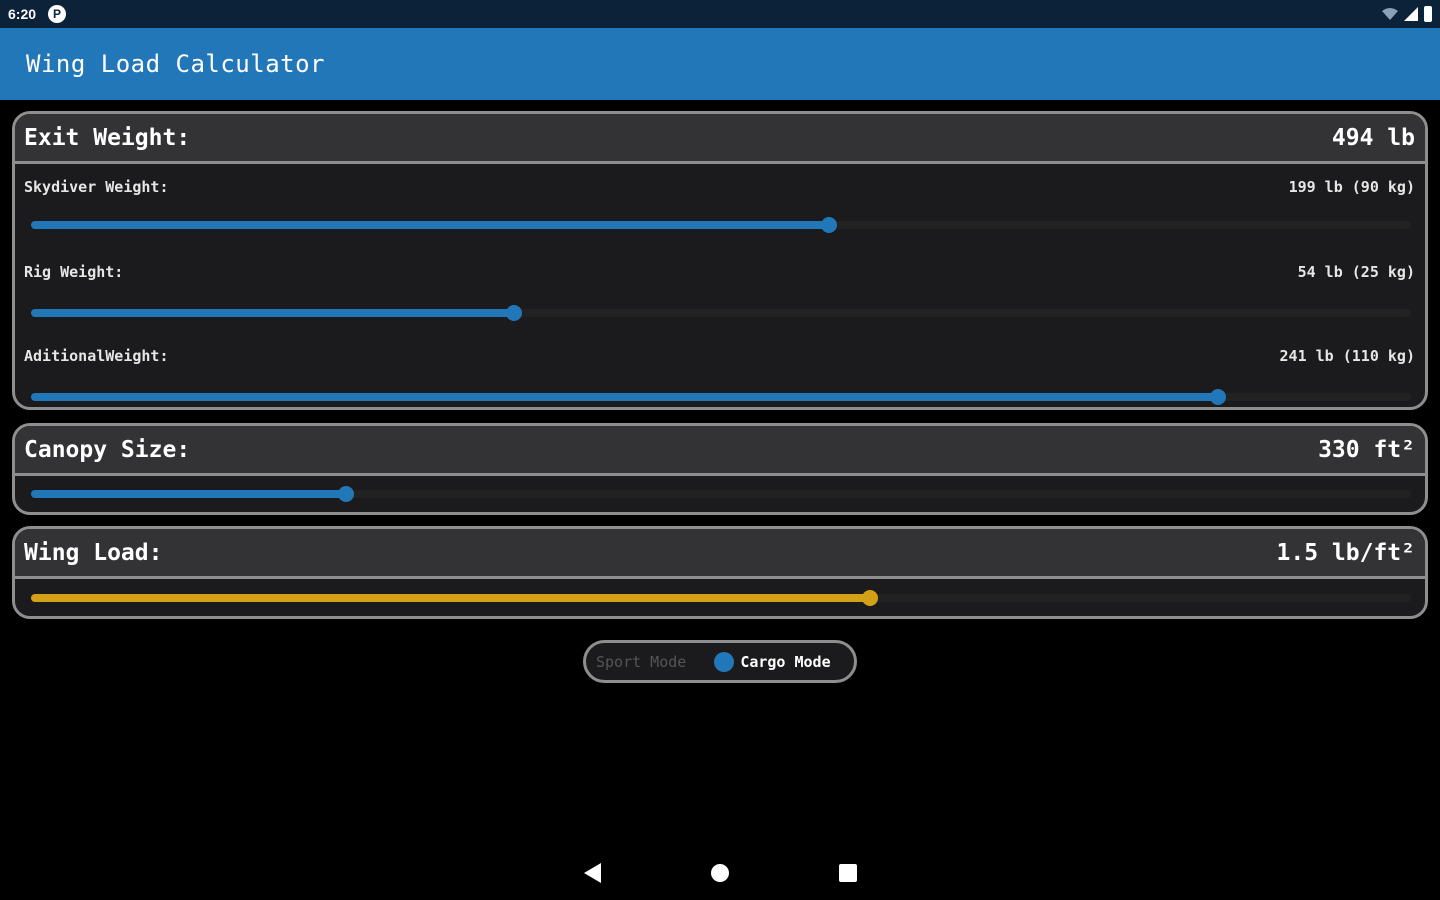  What do you see at coordinates (720, 356) in the screenshot?
I see `additional-weight-row: AditionalWeight: 241 lb (110 kg)` at bounding box center [720, 356].